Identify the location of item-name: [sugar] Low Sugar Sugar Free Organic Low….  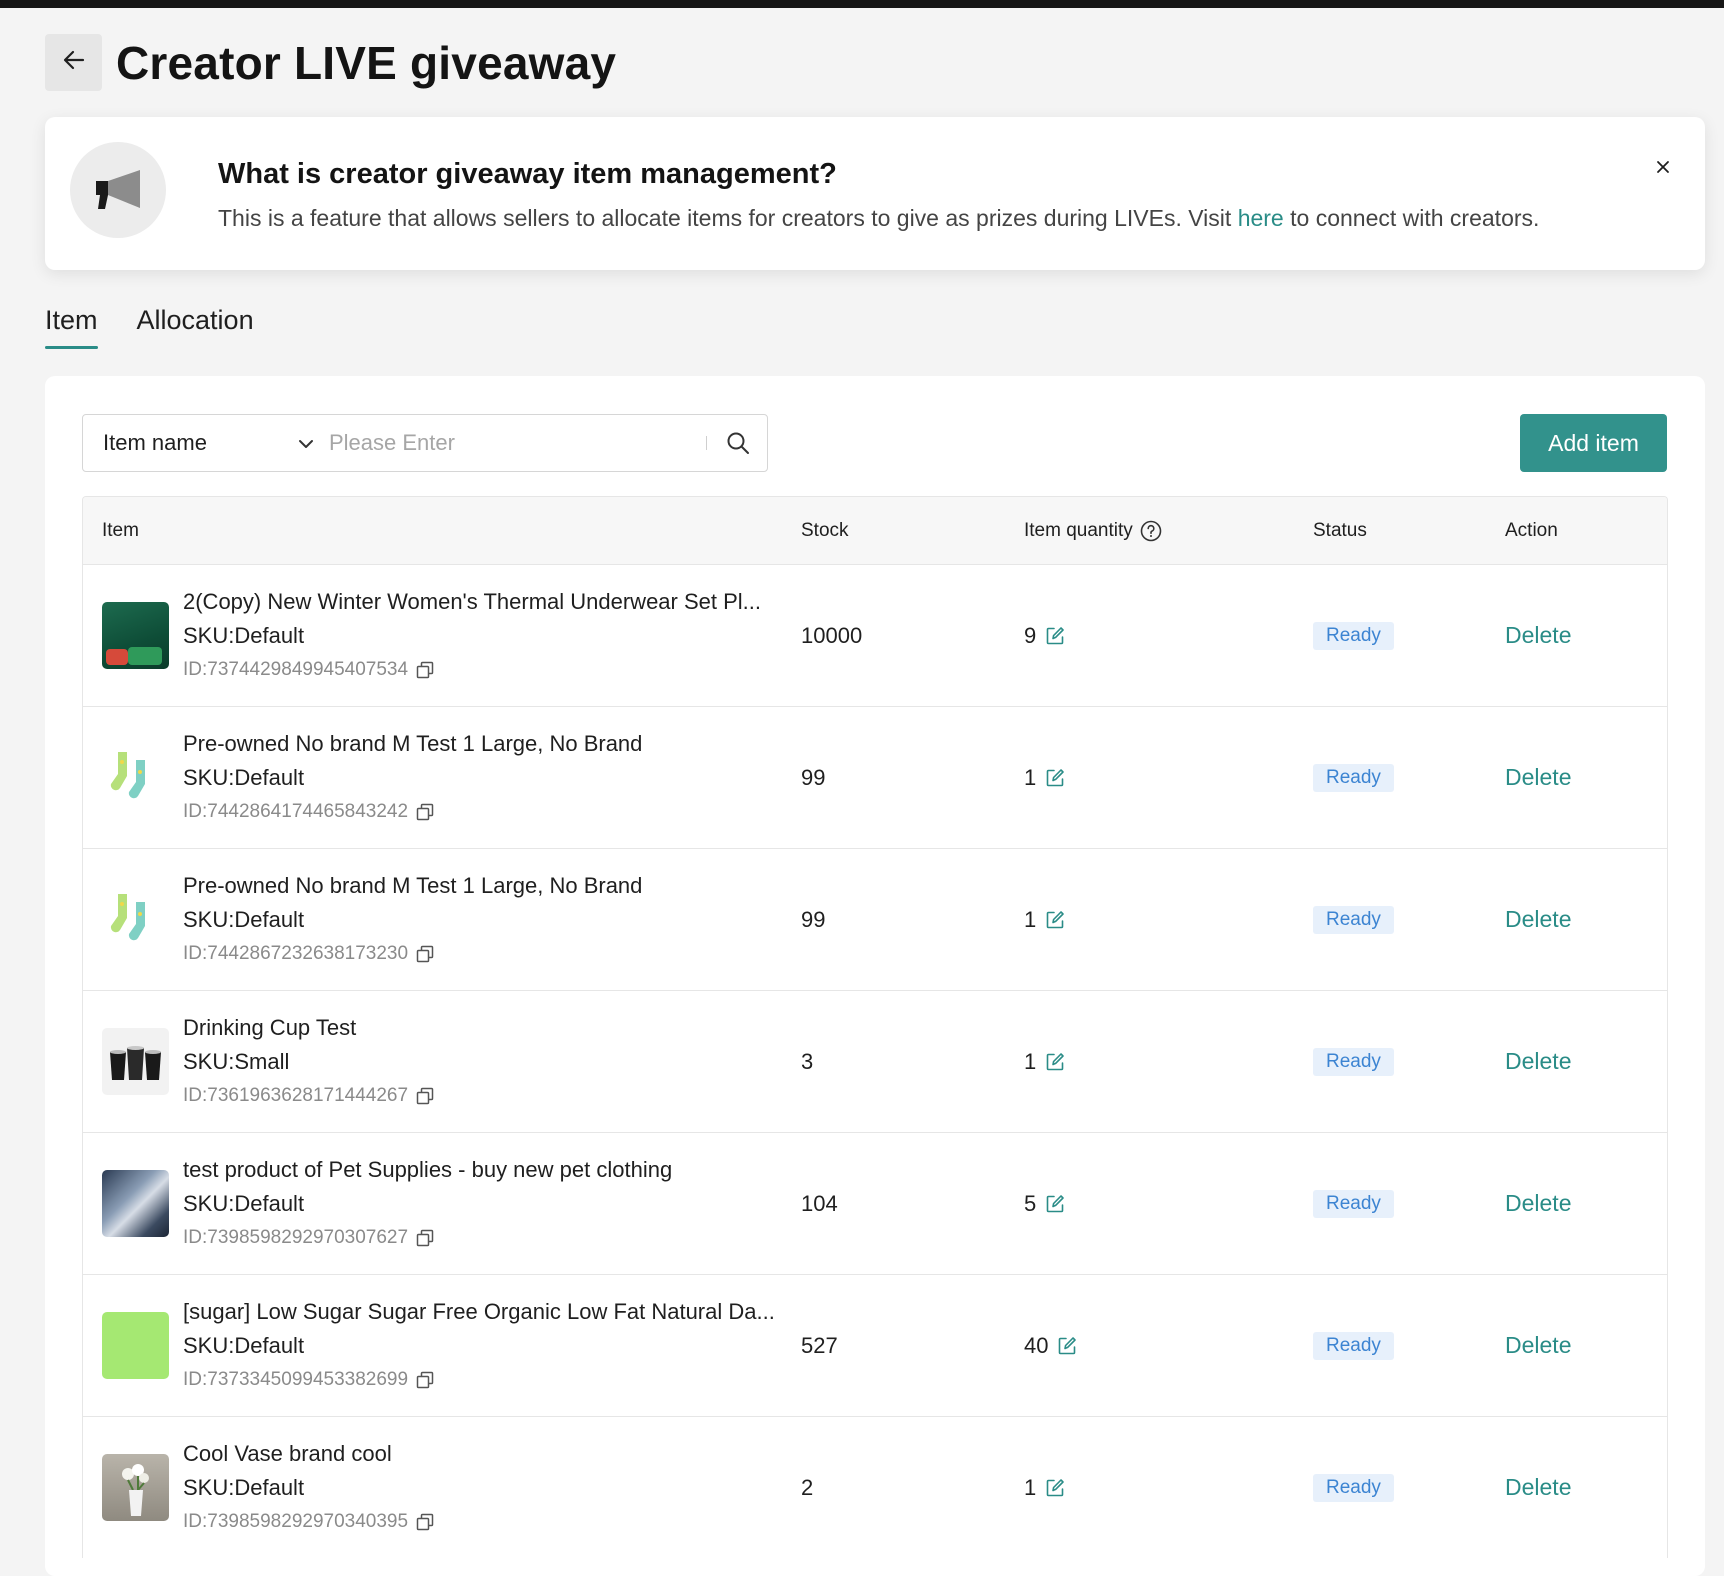
(479, 1312).